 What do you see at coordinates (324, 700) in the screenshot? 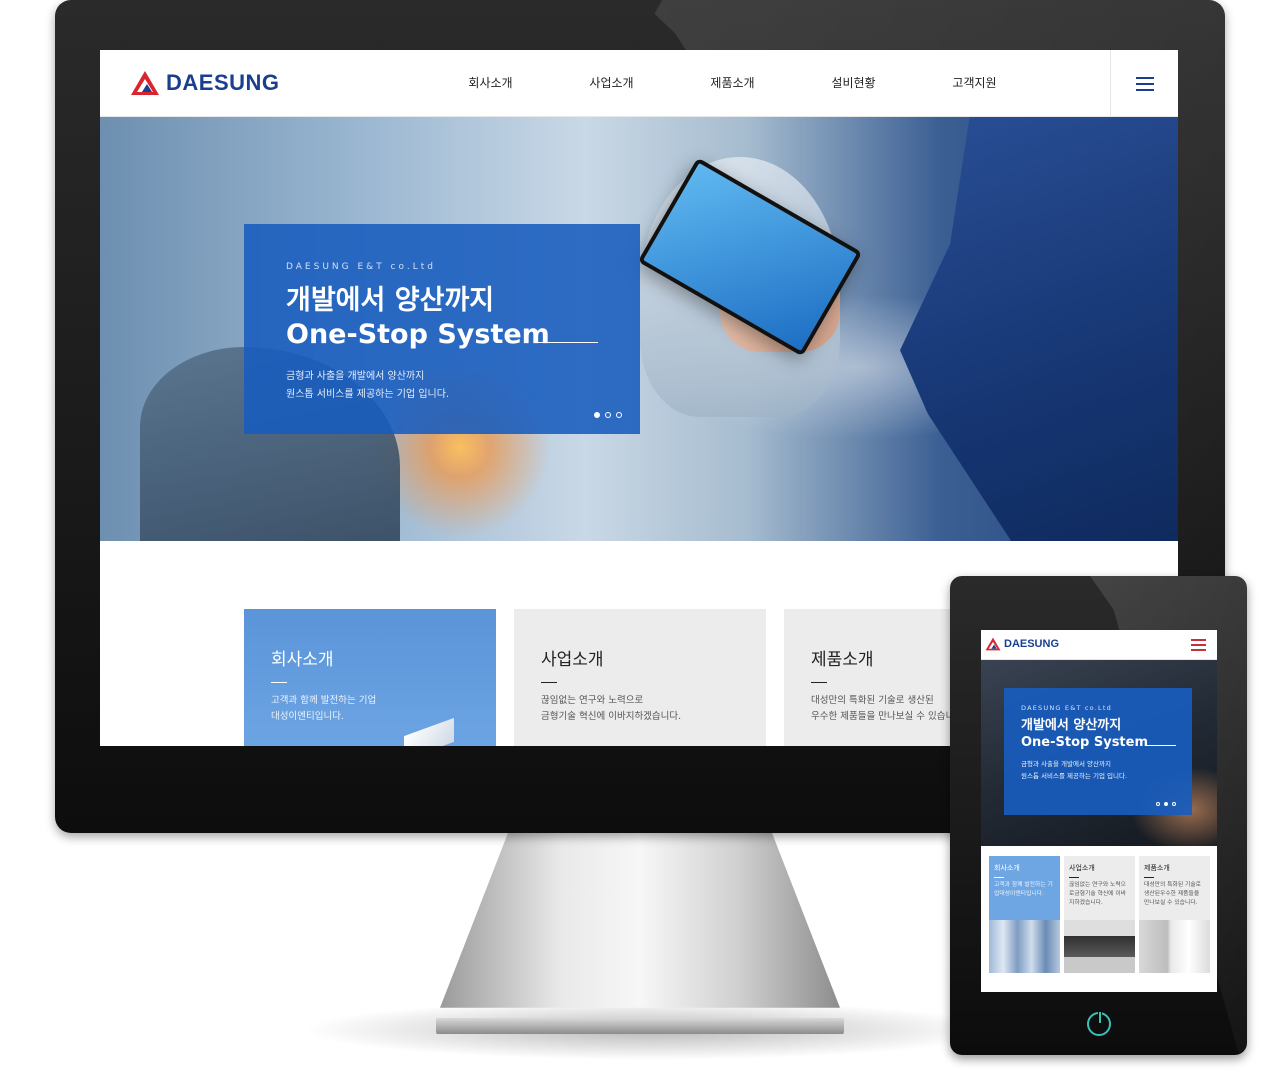
I see `card-desc-line1: 고객과 함께 발전하는 기업` at bounding box center [324, 700].